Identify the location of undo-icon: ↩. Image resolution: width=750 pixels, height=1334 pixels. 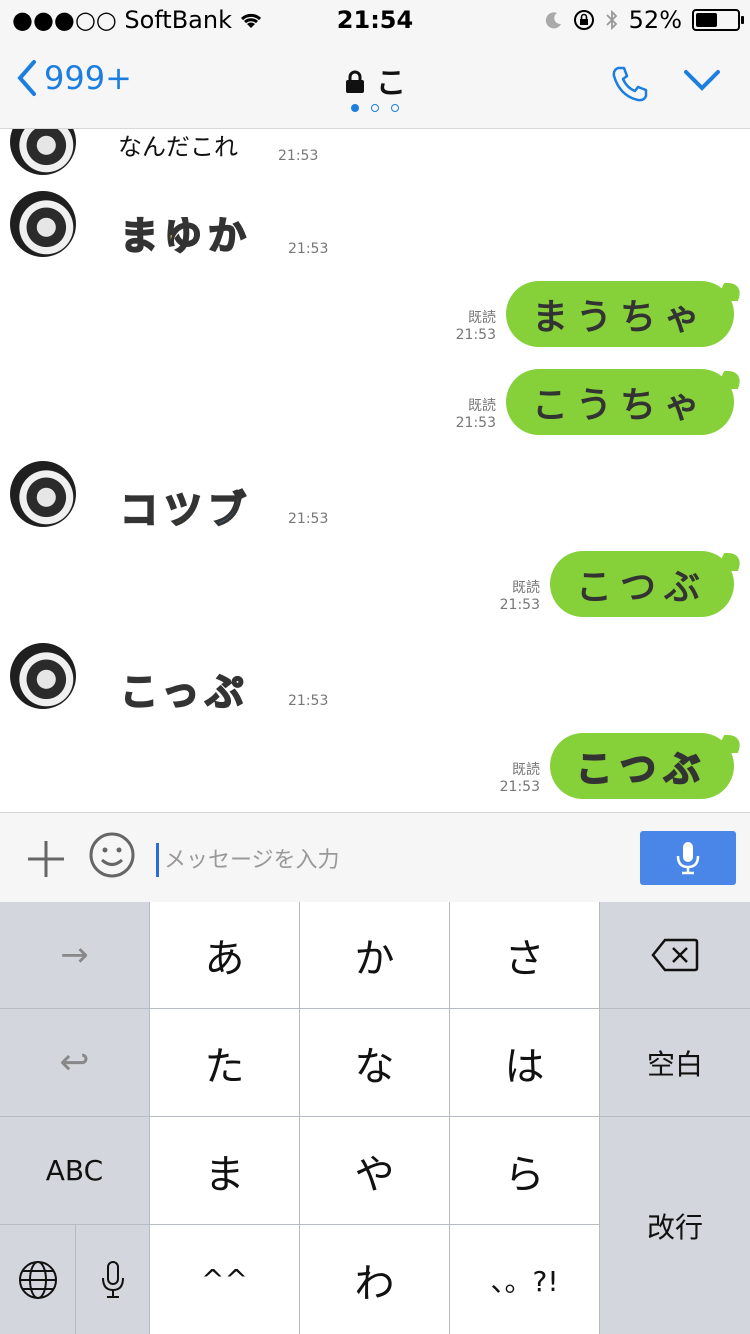
(74, 1062).